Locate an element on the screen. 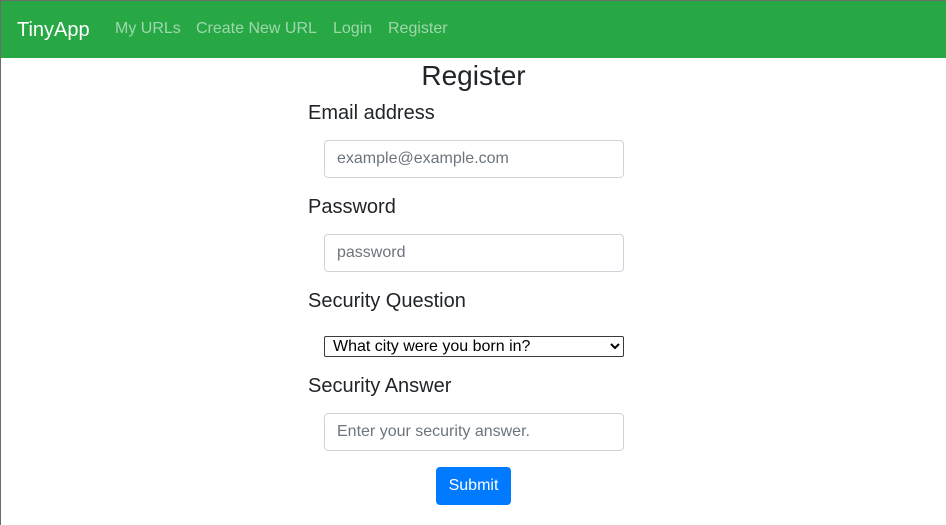 The width and height of the screenshot is (946, 525). security-question-label: Security Question is located at coordinates (387, 301).